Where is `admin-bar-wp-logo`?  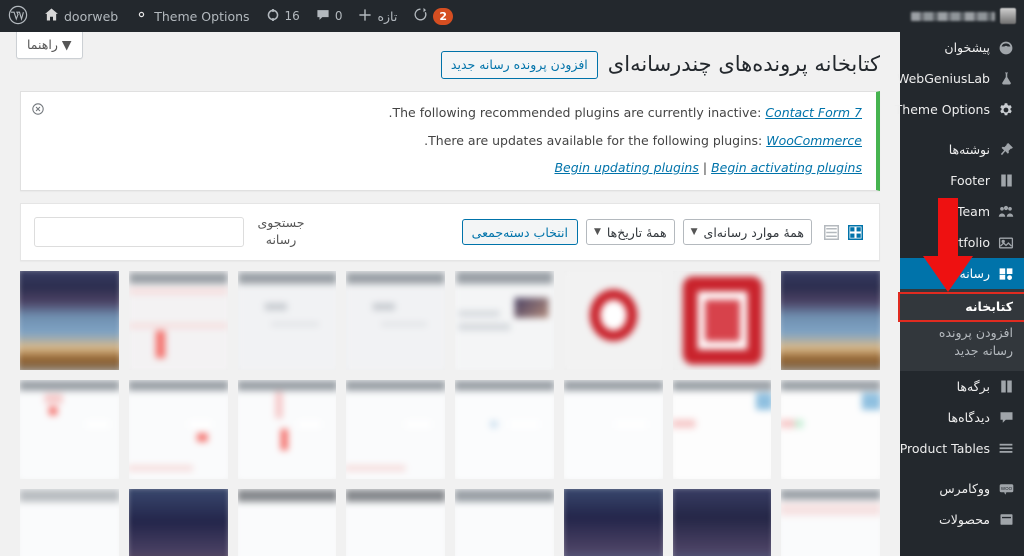
admin-bar-wp-logo is located at coordinates (18, 16).